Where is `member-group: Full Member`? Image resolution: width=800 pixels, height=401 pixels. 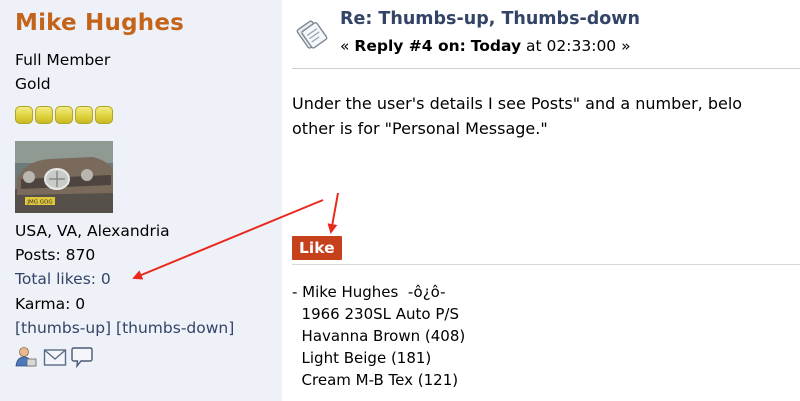 member-group: Full Member is located at coordinates (63, 60).